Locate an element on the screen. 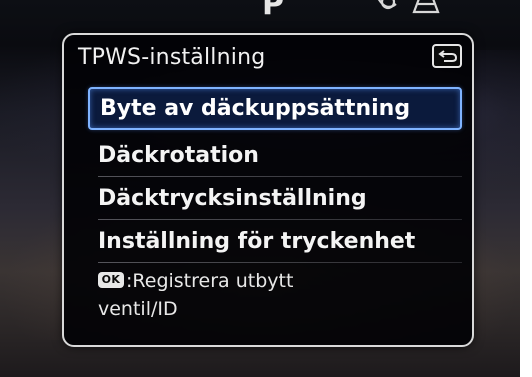 The image size is (532, 377). panel-header: TPWS-inställning is located at coordinates (268, 60).